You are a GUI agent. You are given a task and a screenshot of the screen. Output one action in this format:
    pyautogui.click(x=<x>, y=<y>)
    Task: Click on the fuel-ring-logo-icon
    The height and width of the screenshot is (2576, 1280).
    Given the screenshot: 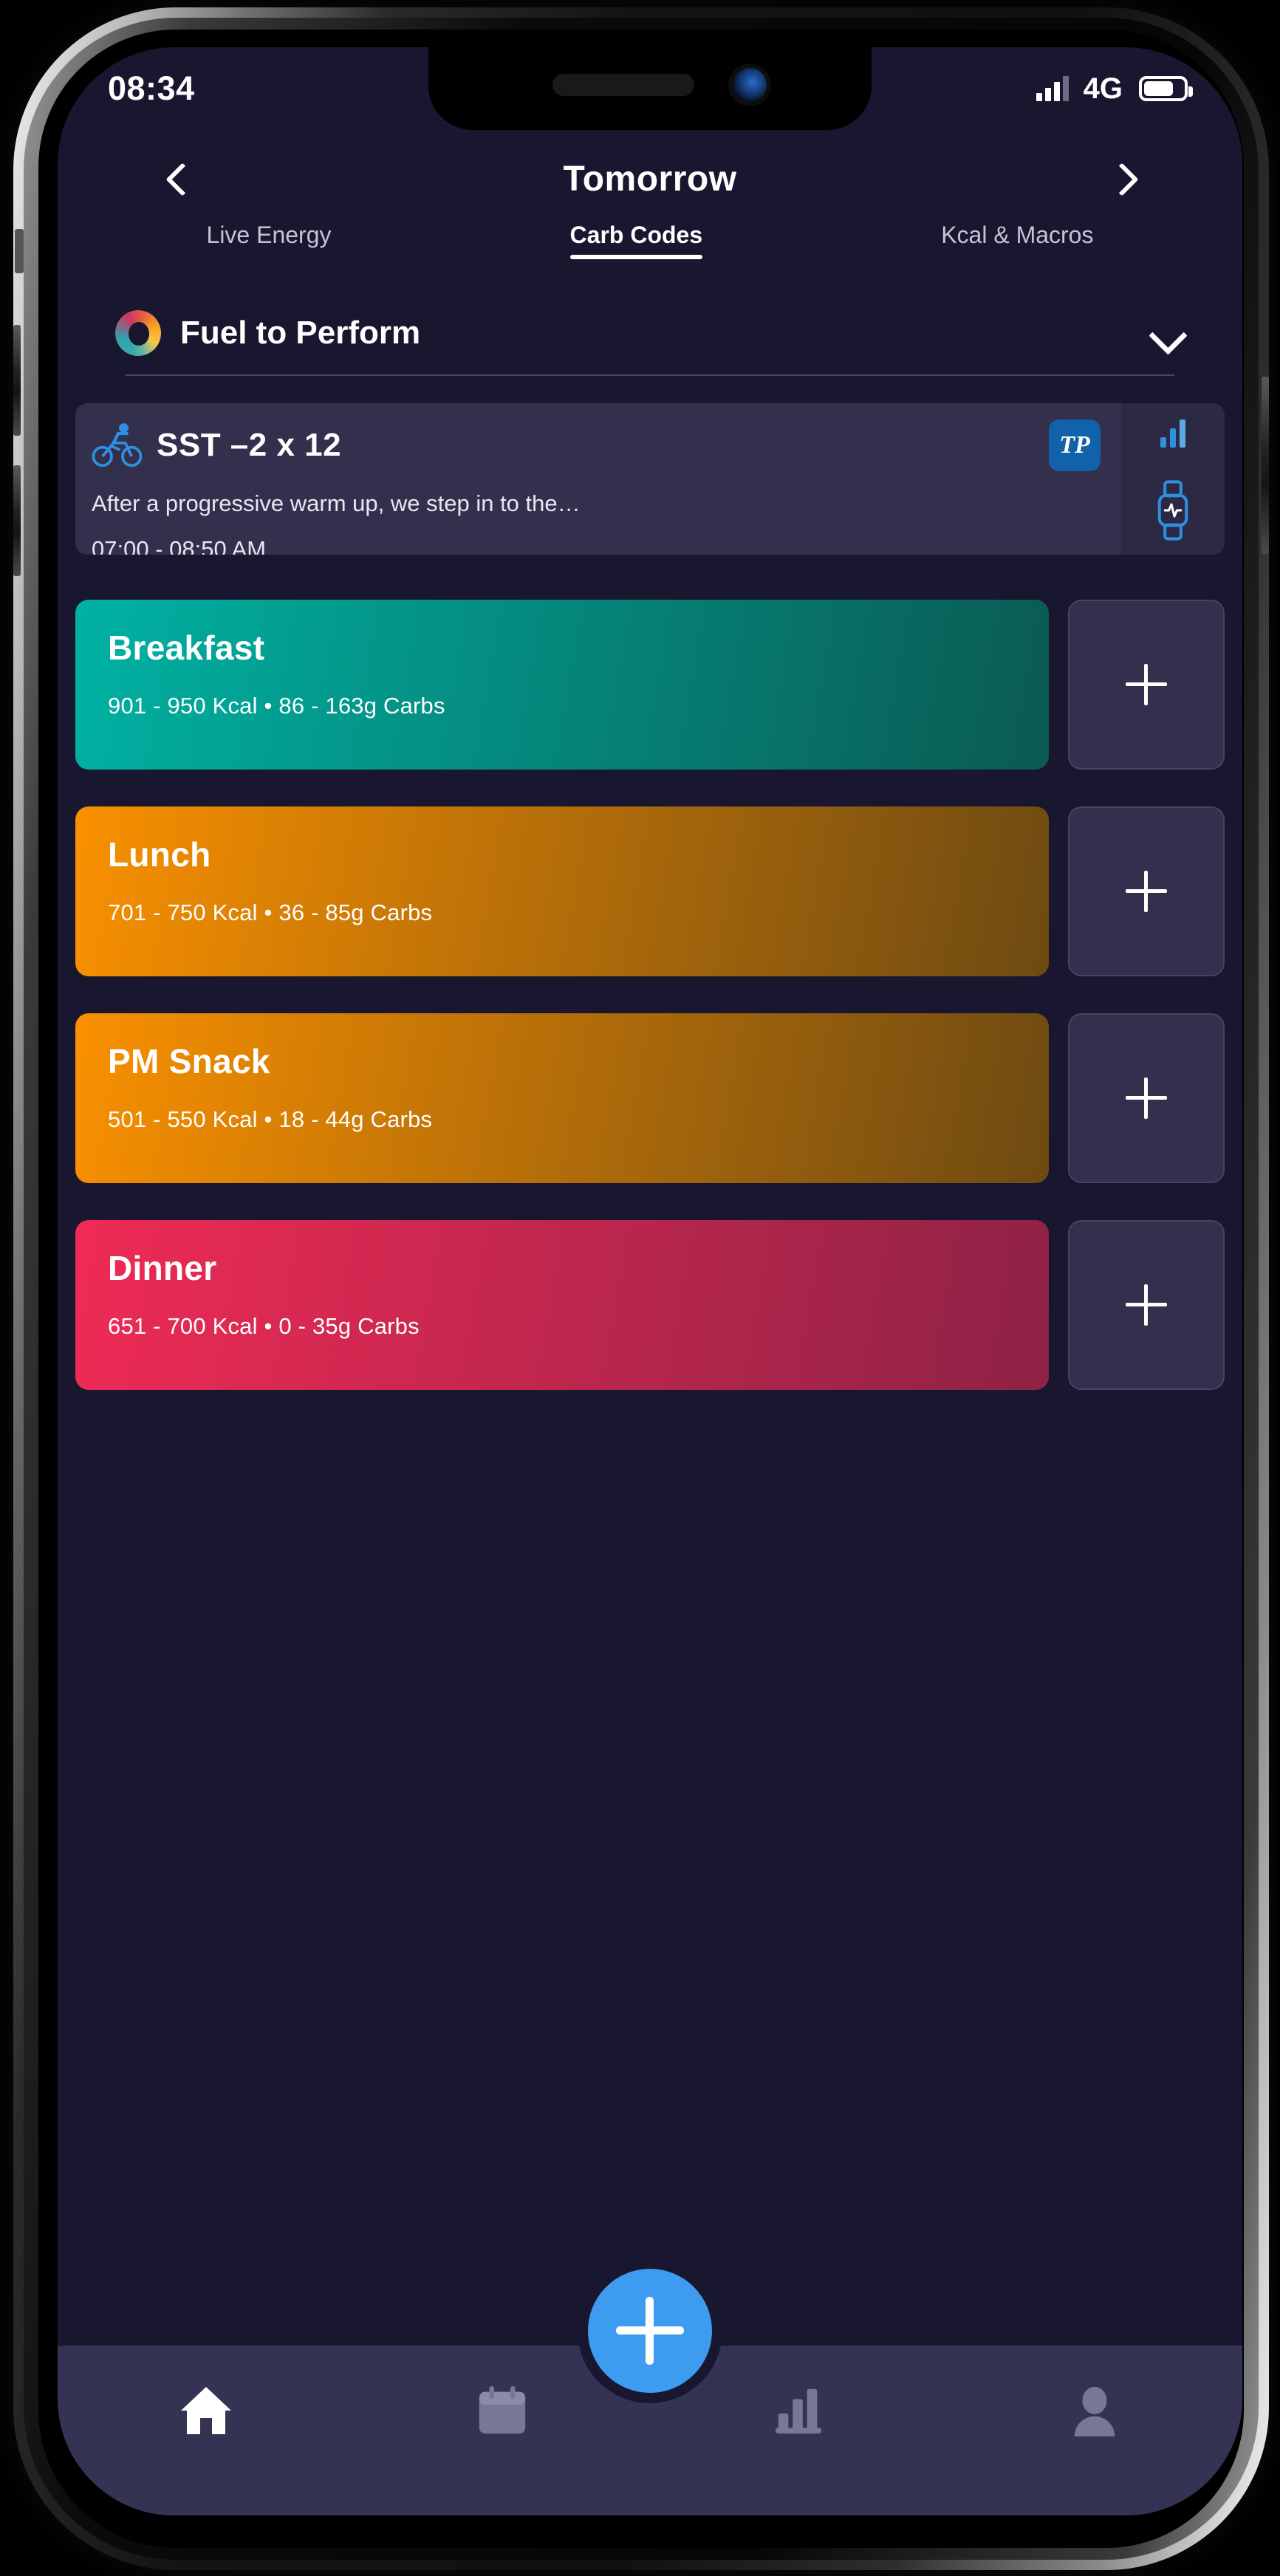 What is the action you would take?
    pyautogui.click(x=138, y=333)
    